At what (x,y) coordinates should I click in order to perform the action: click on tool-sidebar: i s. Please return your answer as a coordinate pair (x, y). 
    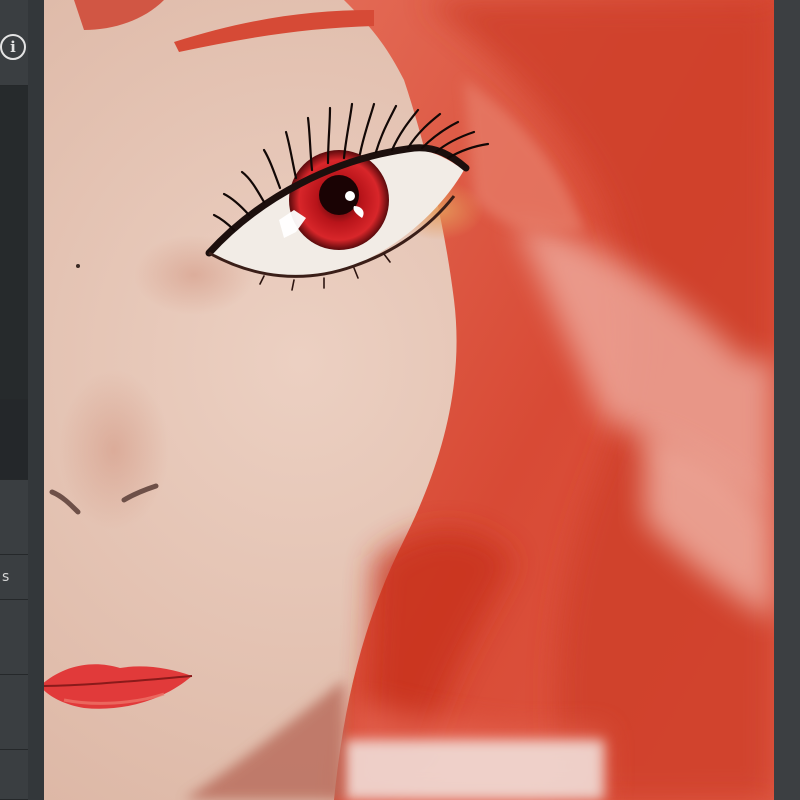
    Looking at the image, I should click on (23, 400).